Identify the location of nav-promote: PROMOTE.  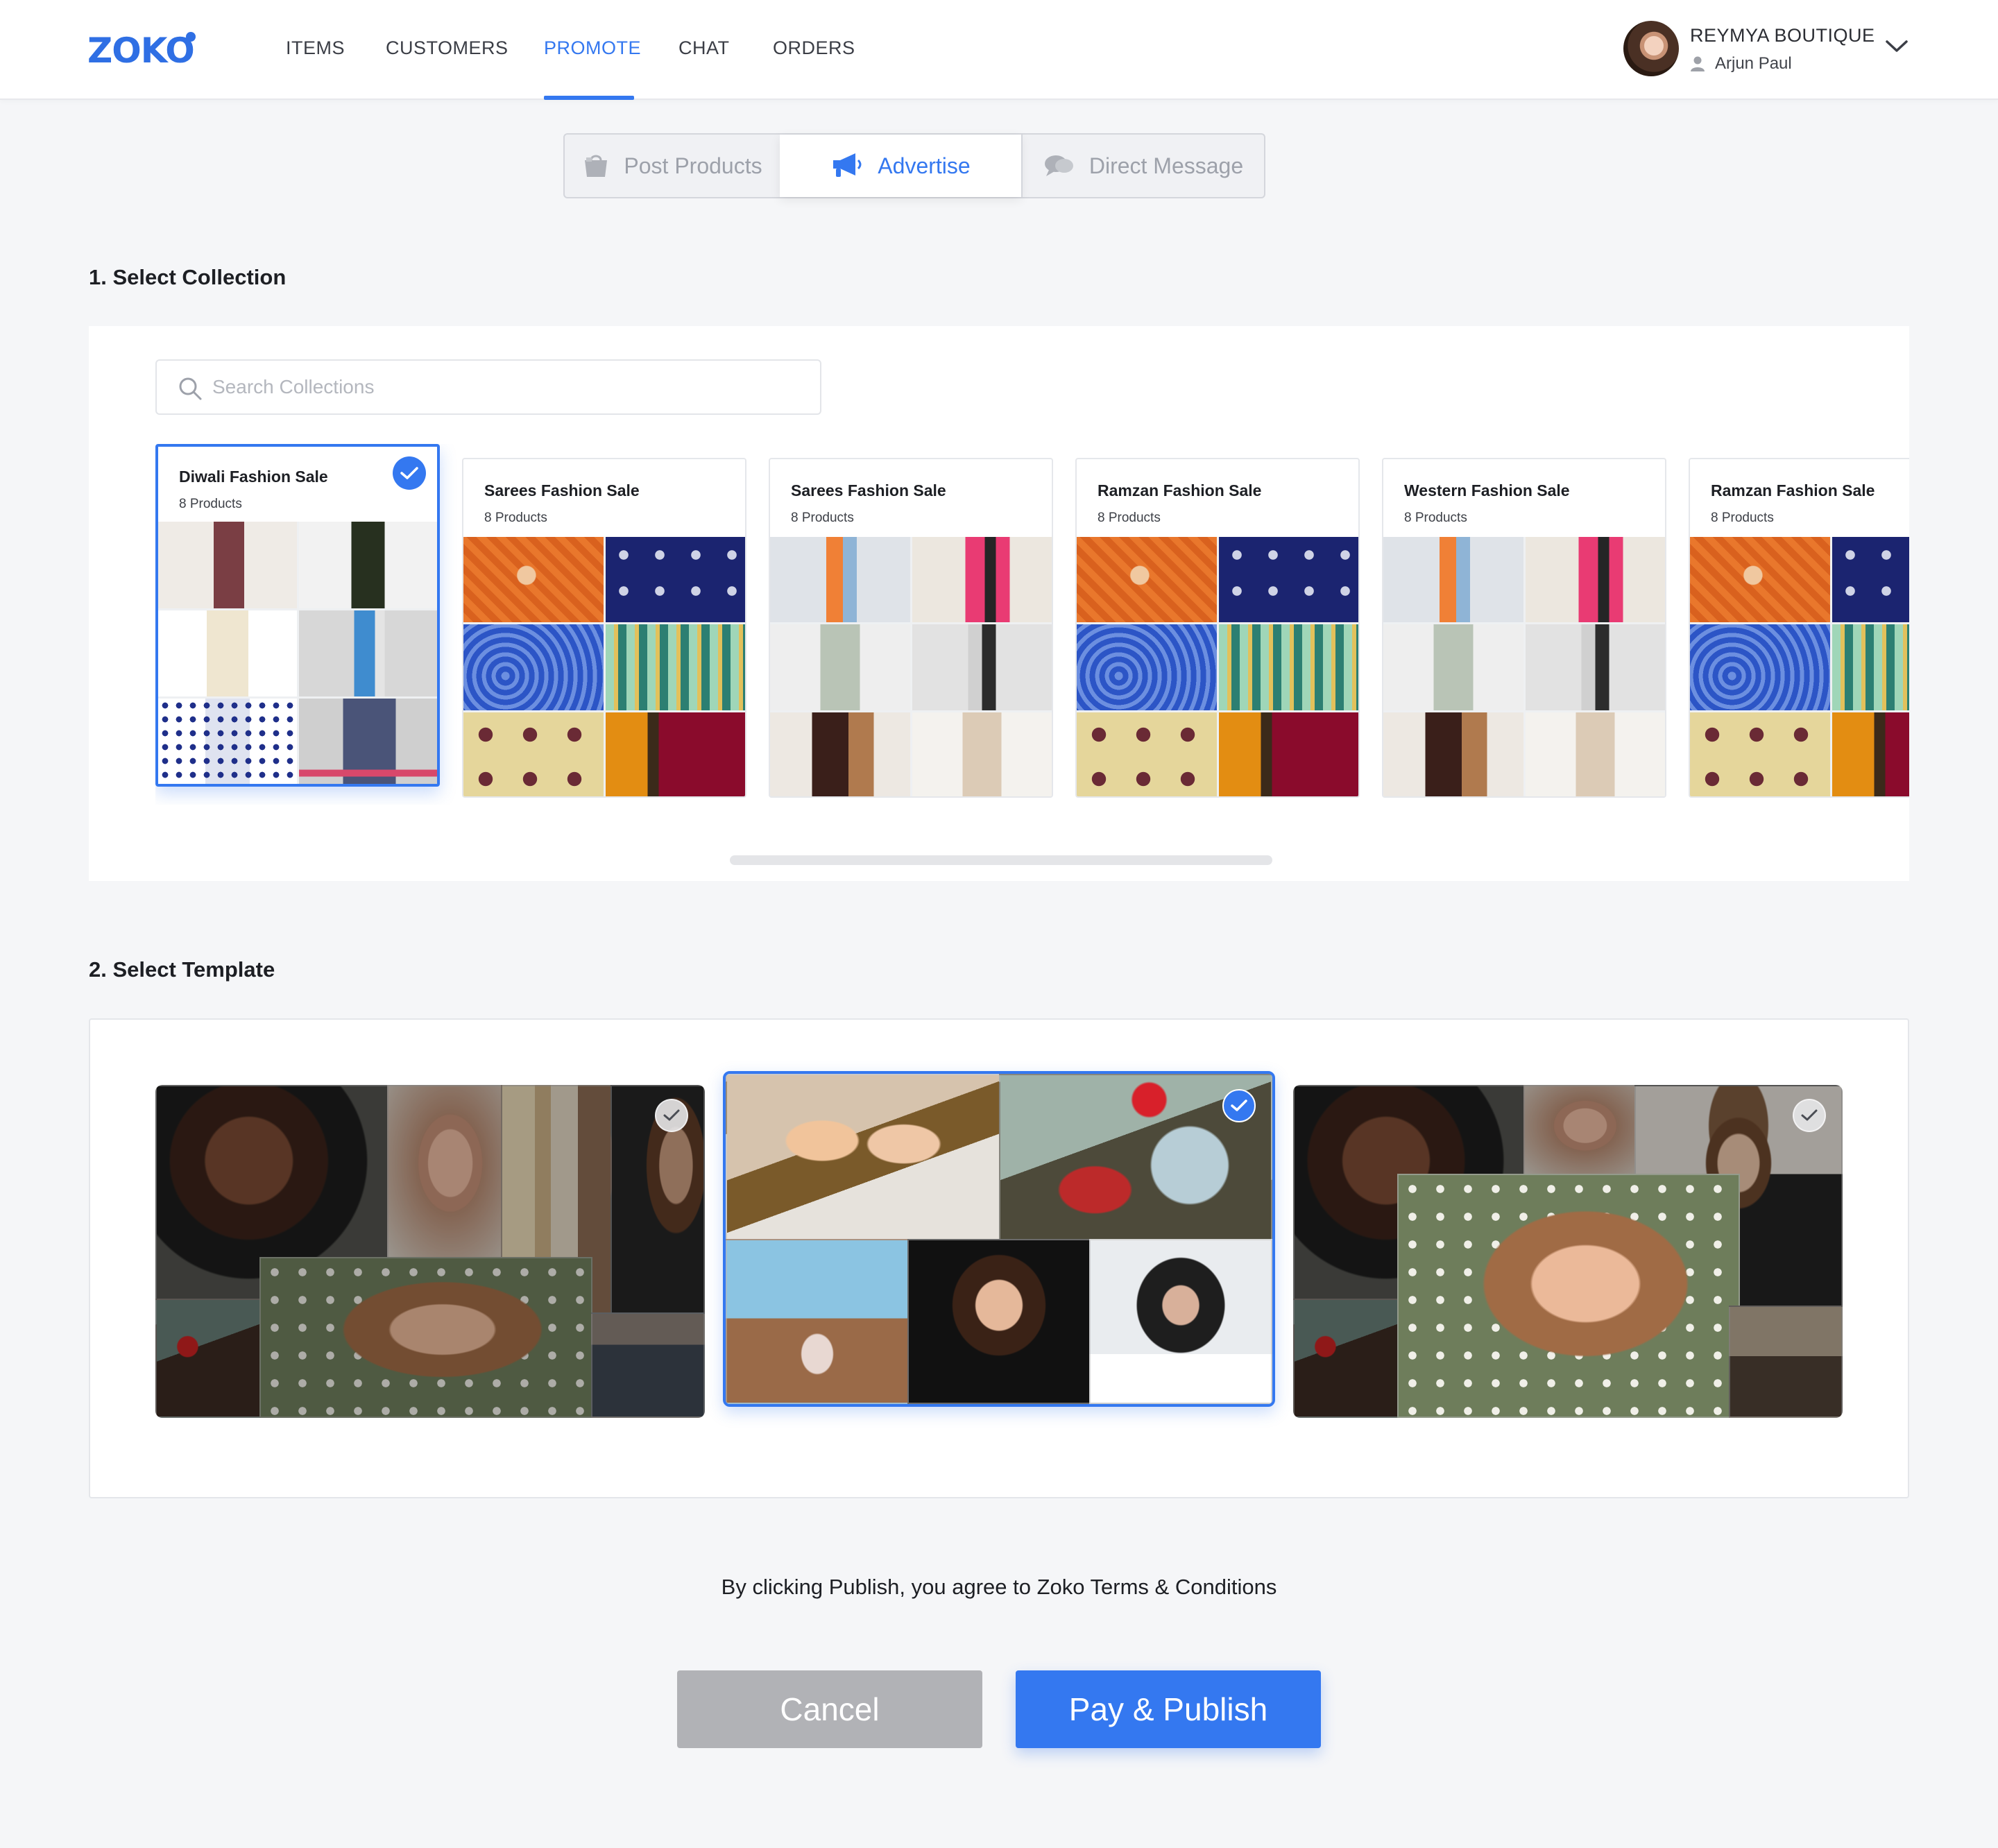
(592, 48).